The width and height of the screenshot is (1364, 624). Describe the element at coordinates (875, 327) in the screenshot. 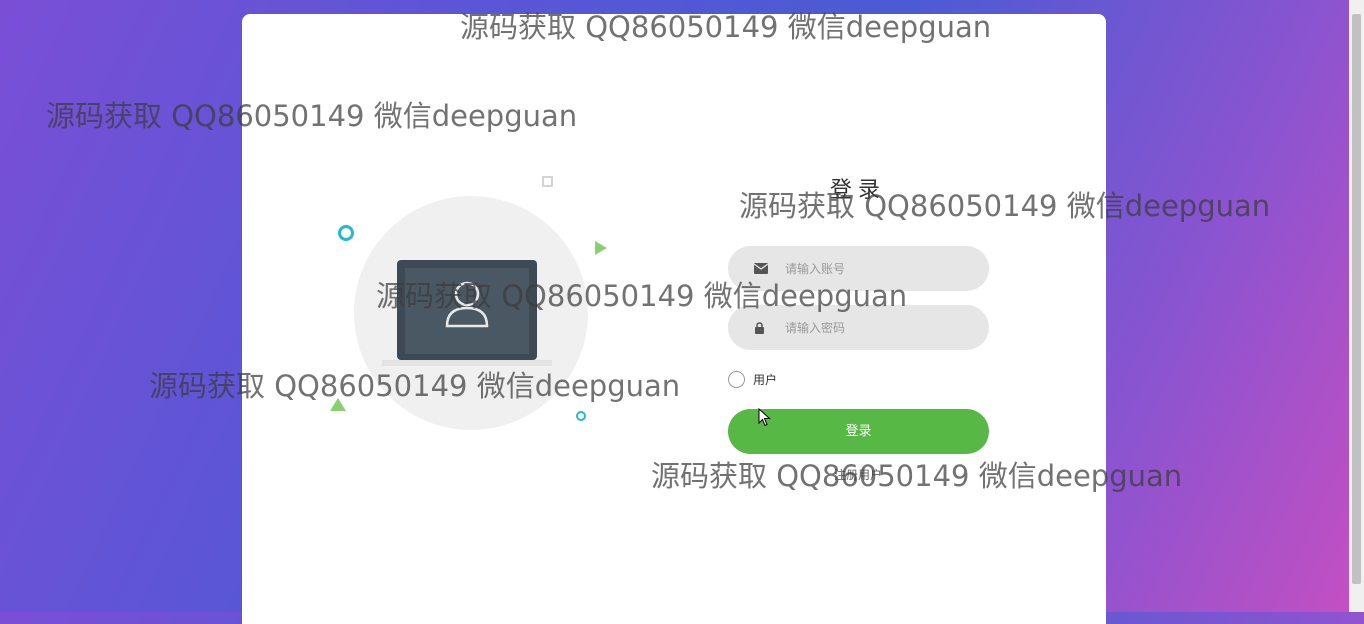

I see `password-input` at that location.